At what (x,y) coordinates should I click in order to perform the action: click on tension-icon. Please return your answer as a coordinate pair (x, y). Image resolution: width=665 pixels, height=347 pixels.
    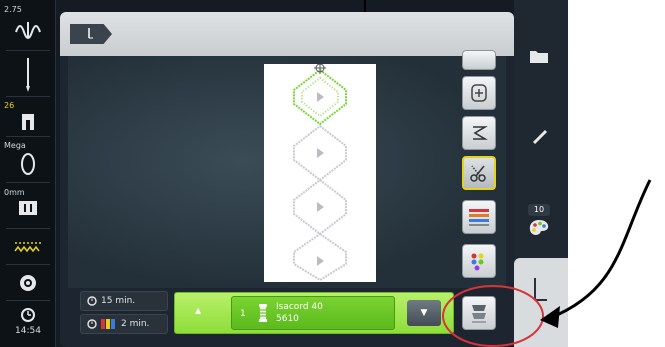
    Looking at the image, I should click on (28, 30).